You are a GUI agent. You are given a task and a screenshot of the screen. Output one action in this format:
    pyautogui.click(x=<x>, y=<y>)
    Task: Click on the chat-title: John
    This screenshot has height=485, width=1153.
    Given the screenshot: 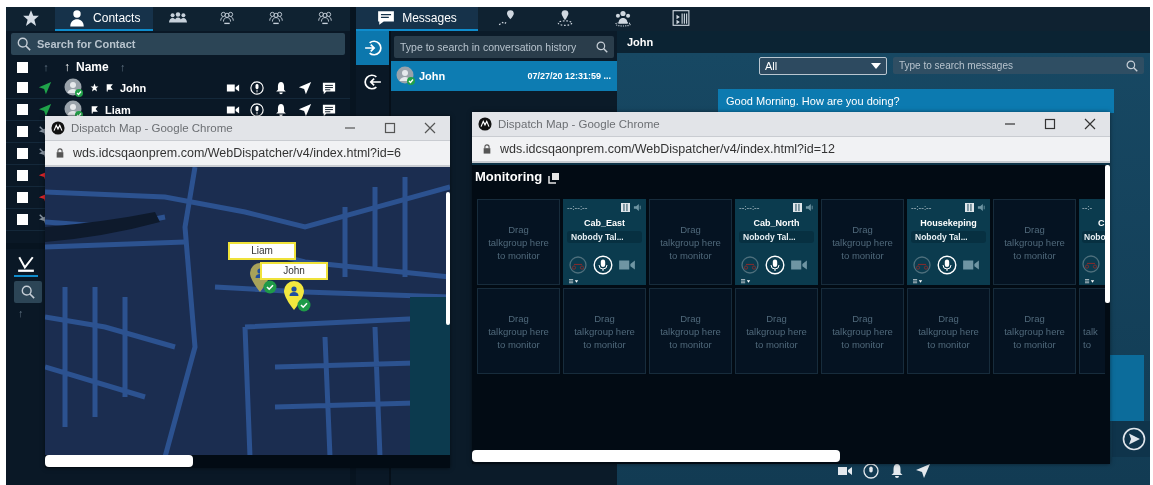 What is the action you would take?
    pyautogui.click(x=640, y=42)
    